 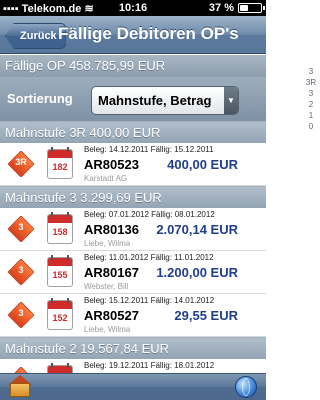 What do you see at coordinates (111, 164) in the screenshot?
I see `invoice-number: AR80523` at bounding box center [111, 164].